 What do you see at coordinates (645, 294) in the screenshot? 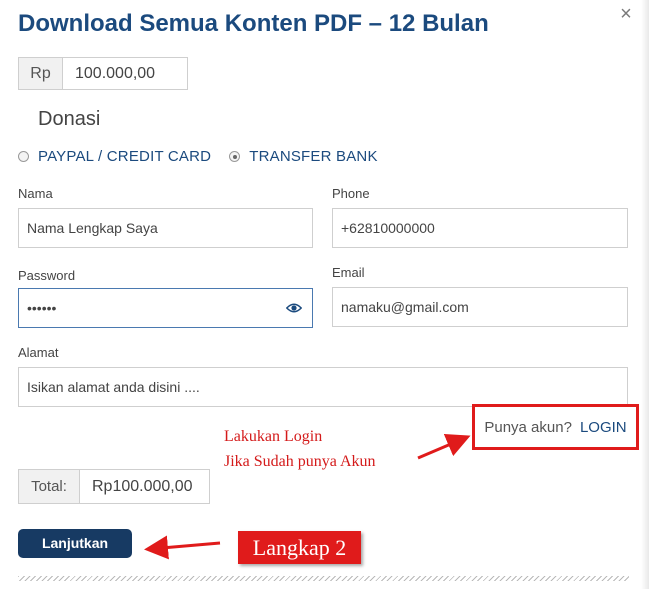
I see `dialog-edge-shadow` at bounding box center [645, 294].